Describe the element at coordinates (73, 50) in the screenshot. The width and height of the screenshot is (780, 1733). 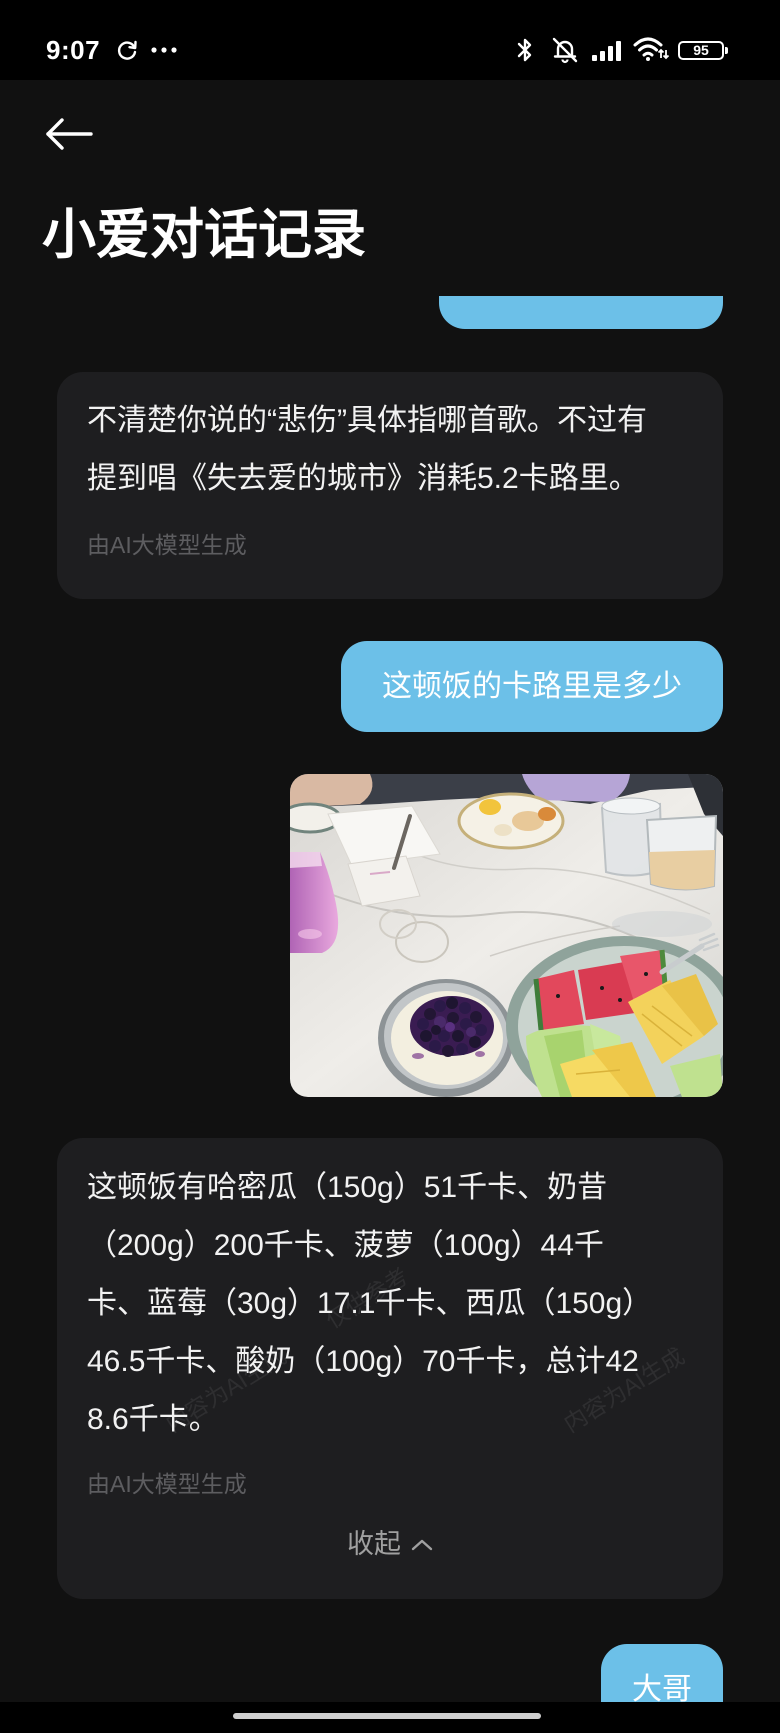
I see `status-time: 9:07` at that location.